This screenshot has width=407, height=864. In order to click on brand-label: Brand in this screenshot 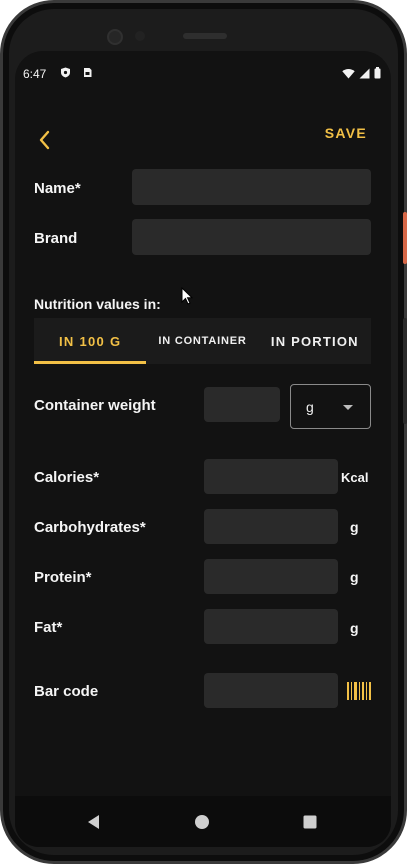, I will do `click(56, 238)`.